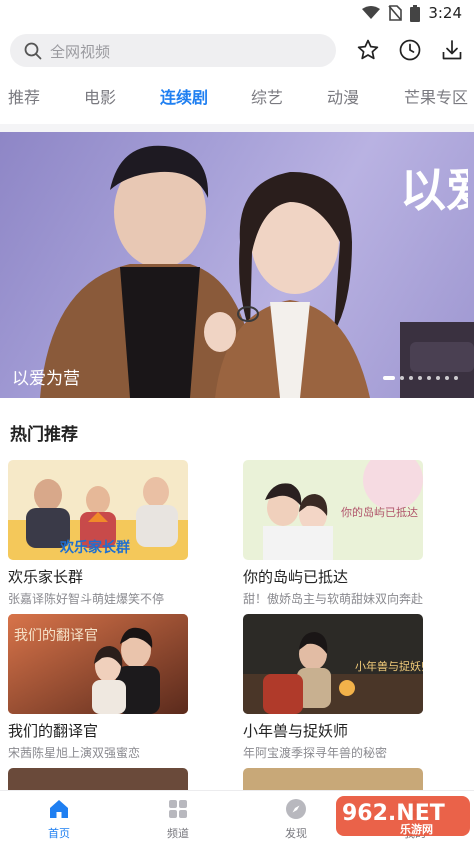 Image resolution: width=474 pixels, height=842 pixels. I want to click on nav-label: 首页, so click(59, 833).